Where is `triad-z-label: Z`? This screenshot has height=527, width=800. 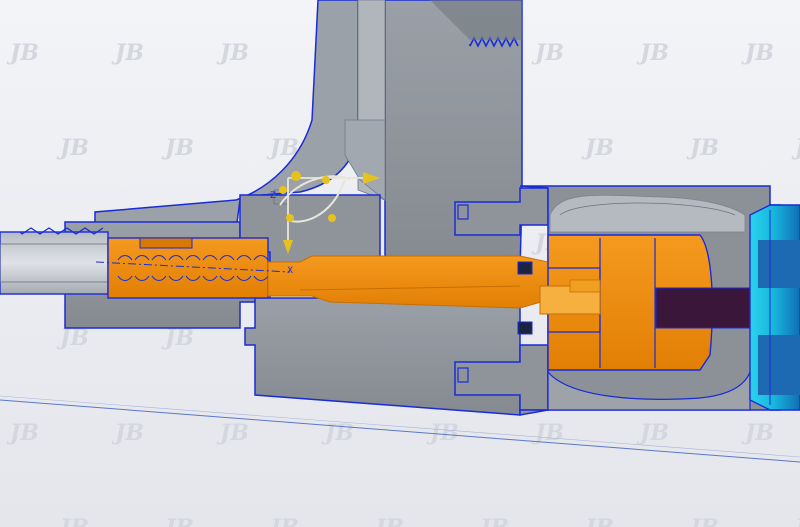
triad-z-label: Z is located at coordinates (273, 196).